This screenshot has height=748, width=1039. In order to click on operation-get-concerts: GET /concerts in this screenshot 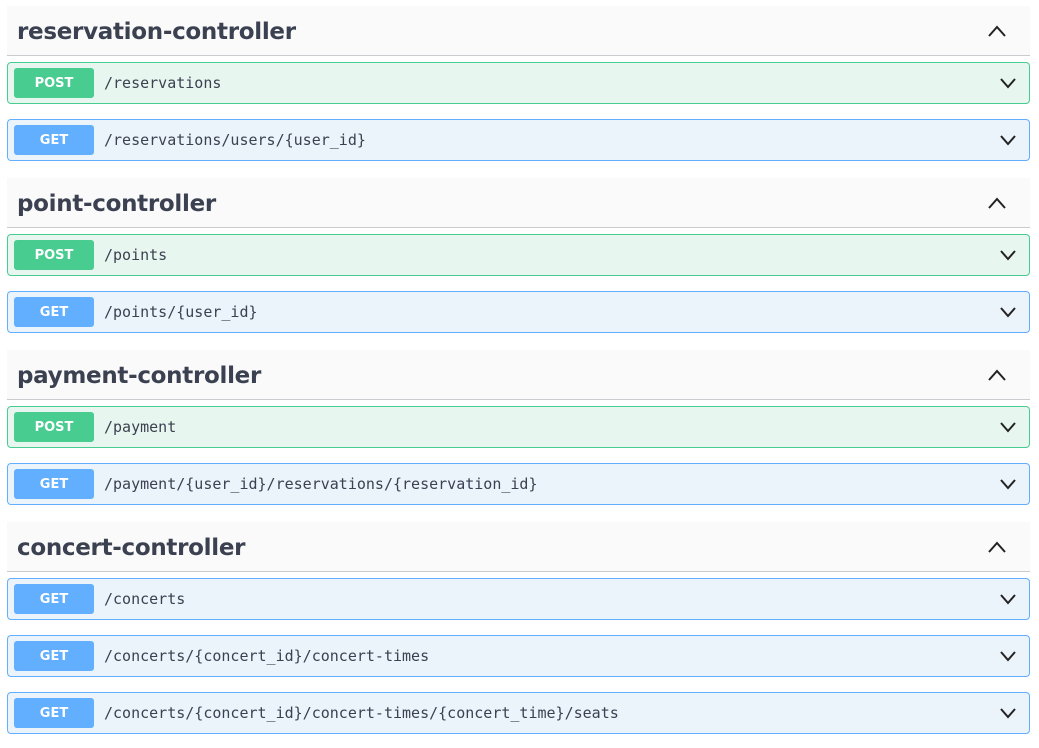, I will do `click(518, 599)`.